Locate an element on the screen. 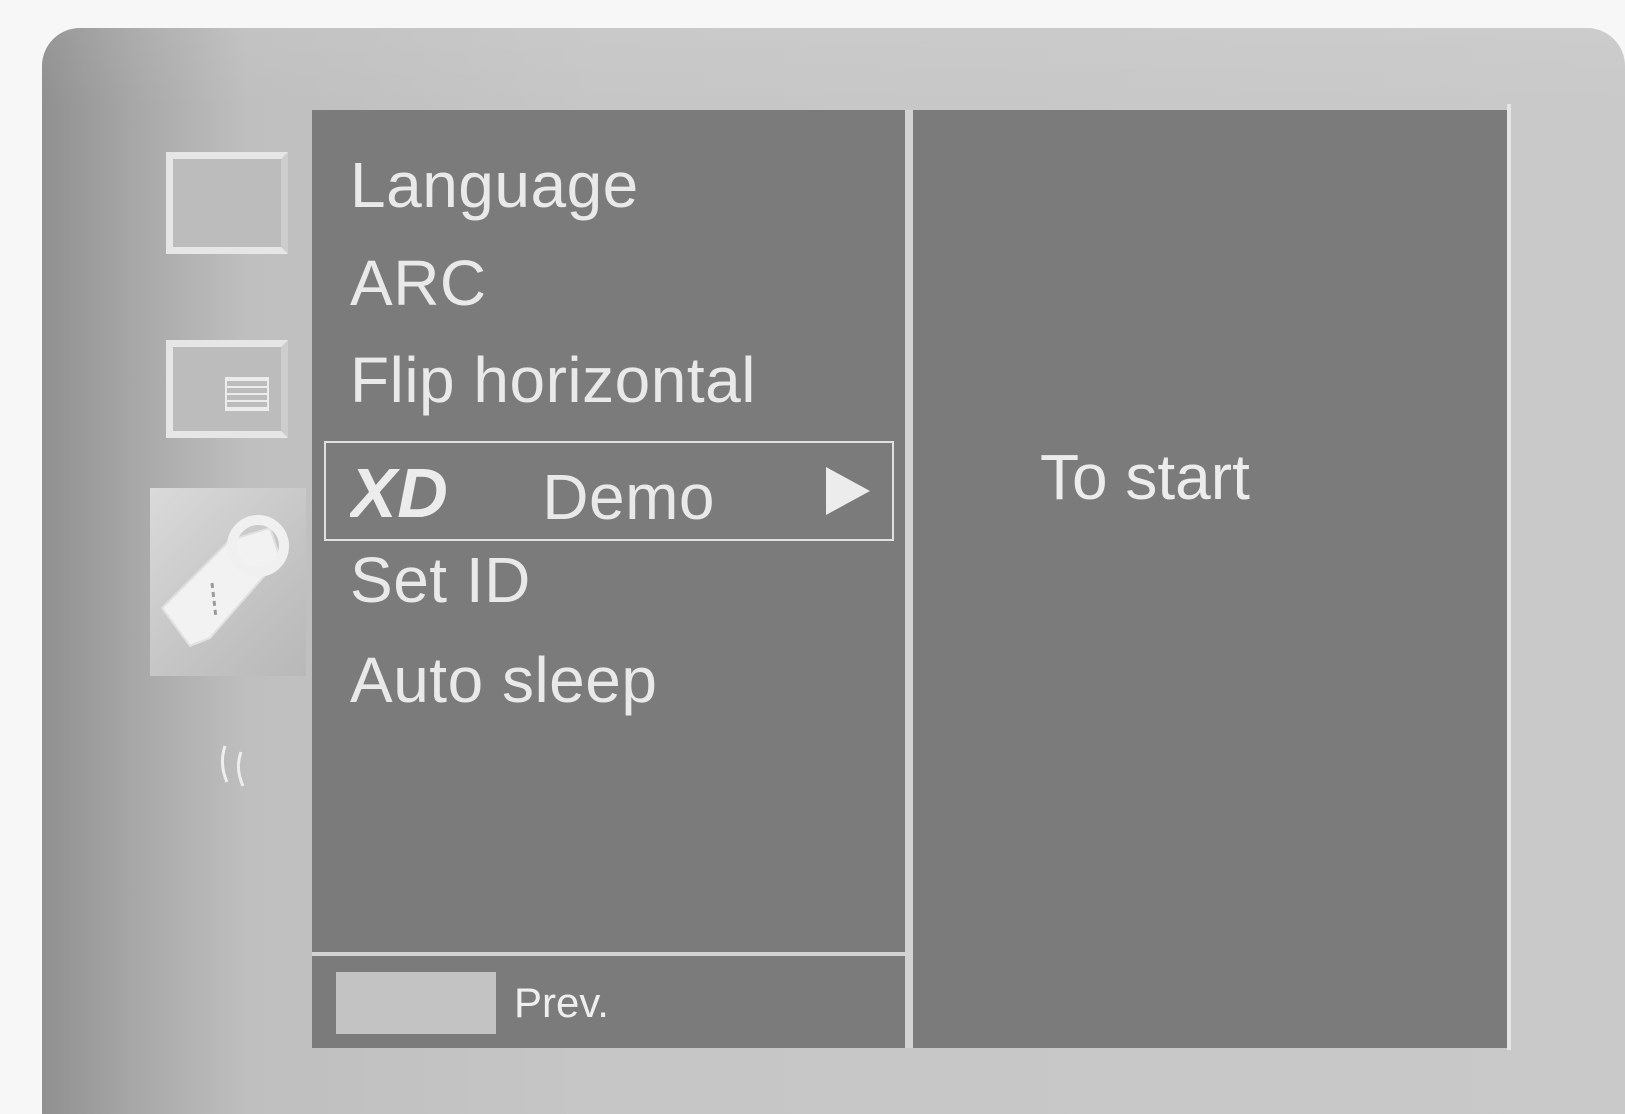  option-tool-icon is located at coordinates (228, 582).